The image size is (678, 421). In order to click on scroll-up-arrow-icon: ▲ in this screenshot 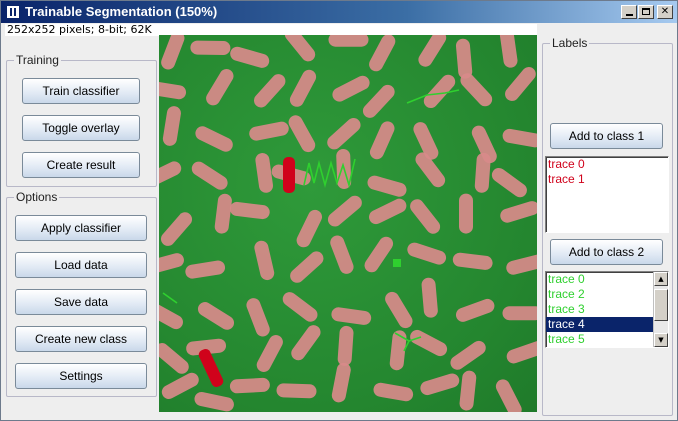, I will do `click(661, 279)`.